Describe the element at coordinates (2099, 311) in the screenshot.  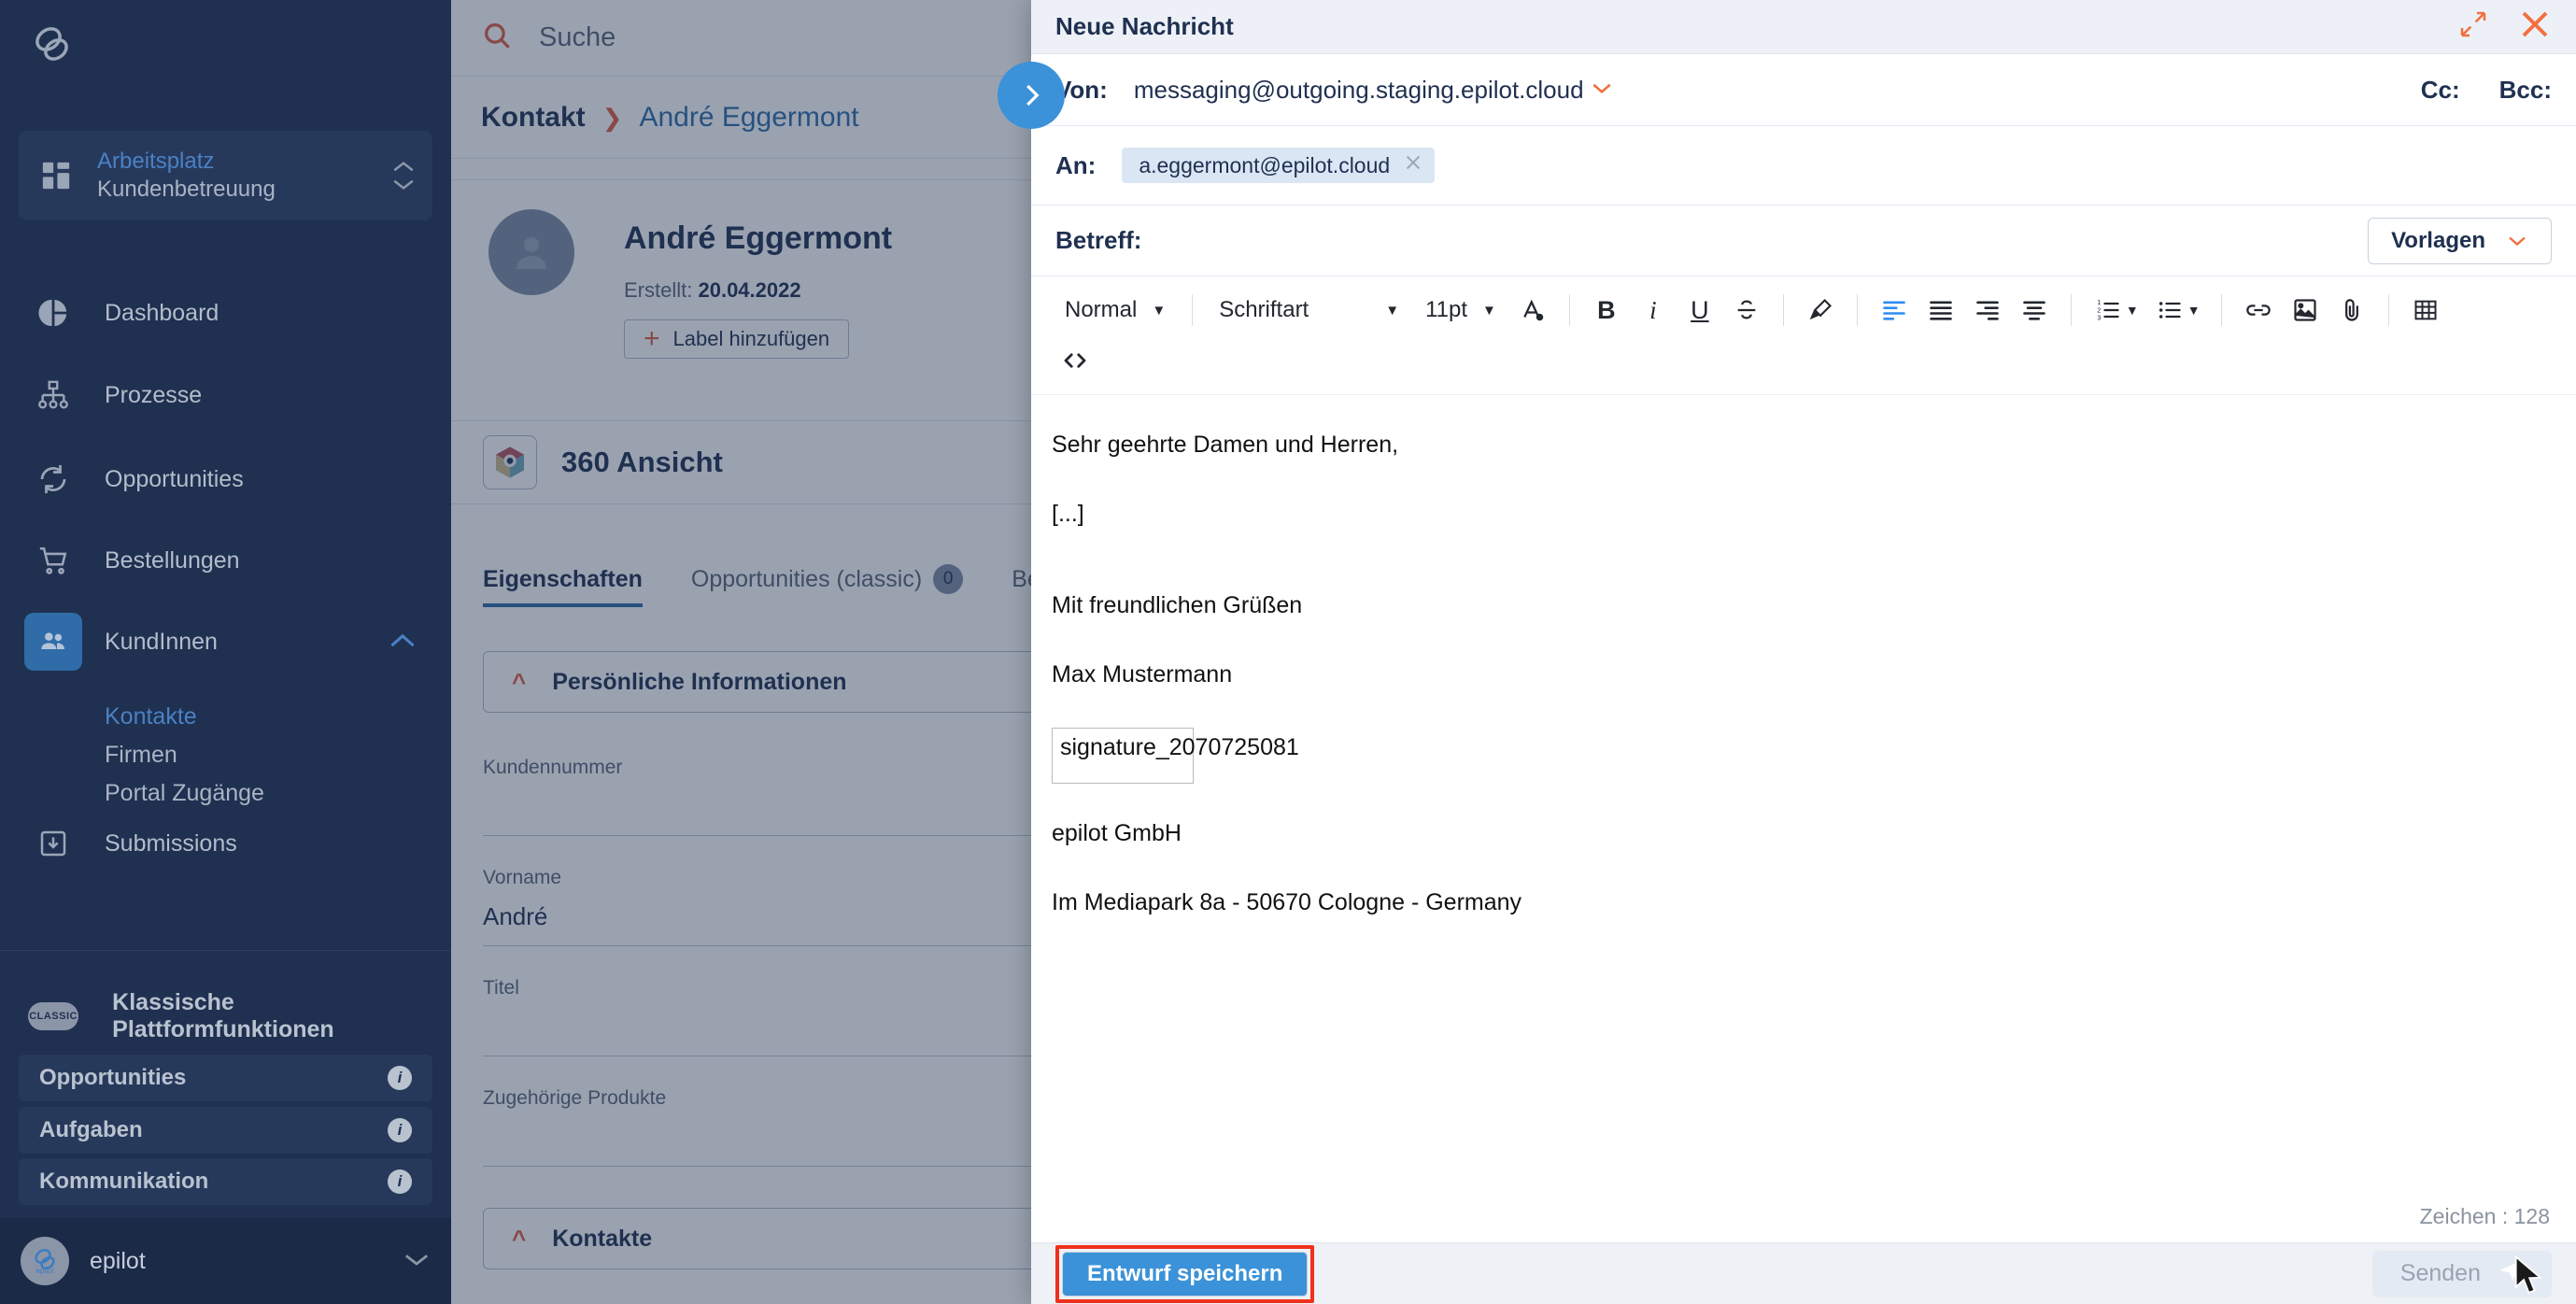
I see `svg-text: 2` at that location.